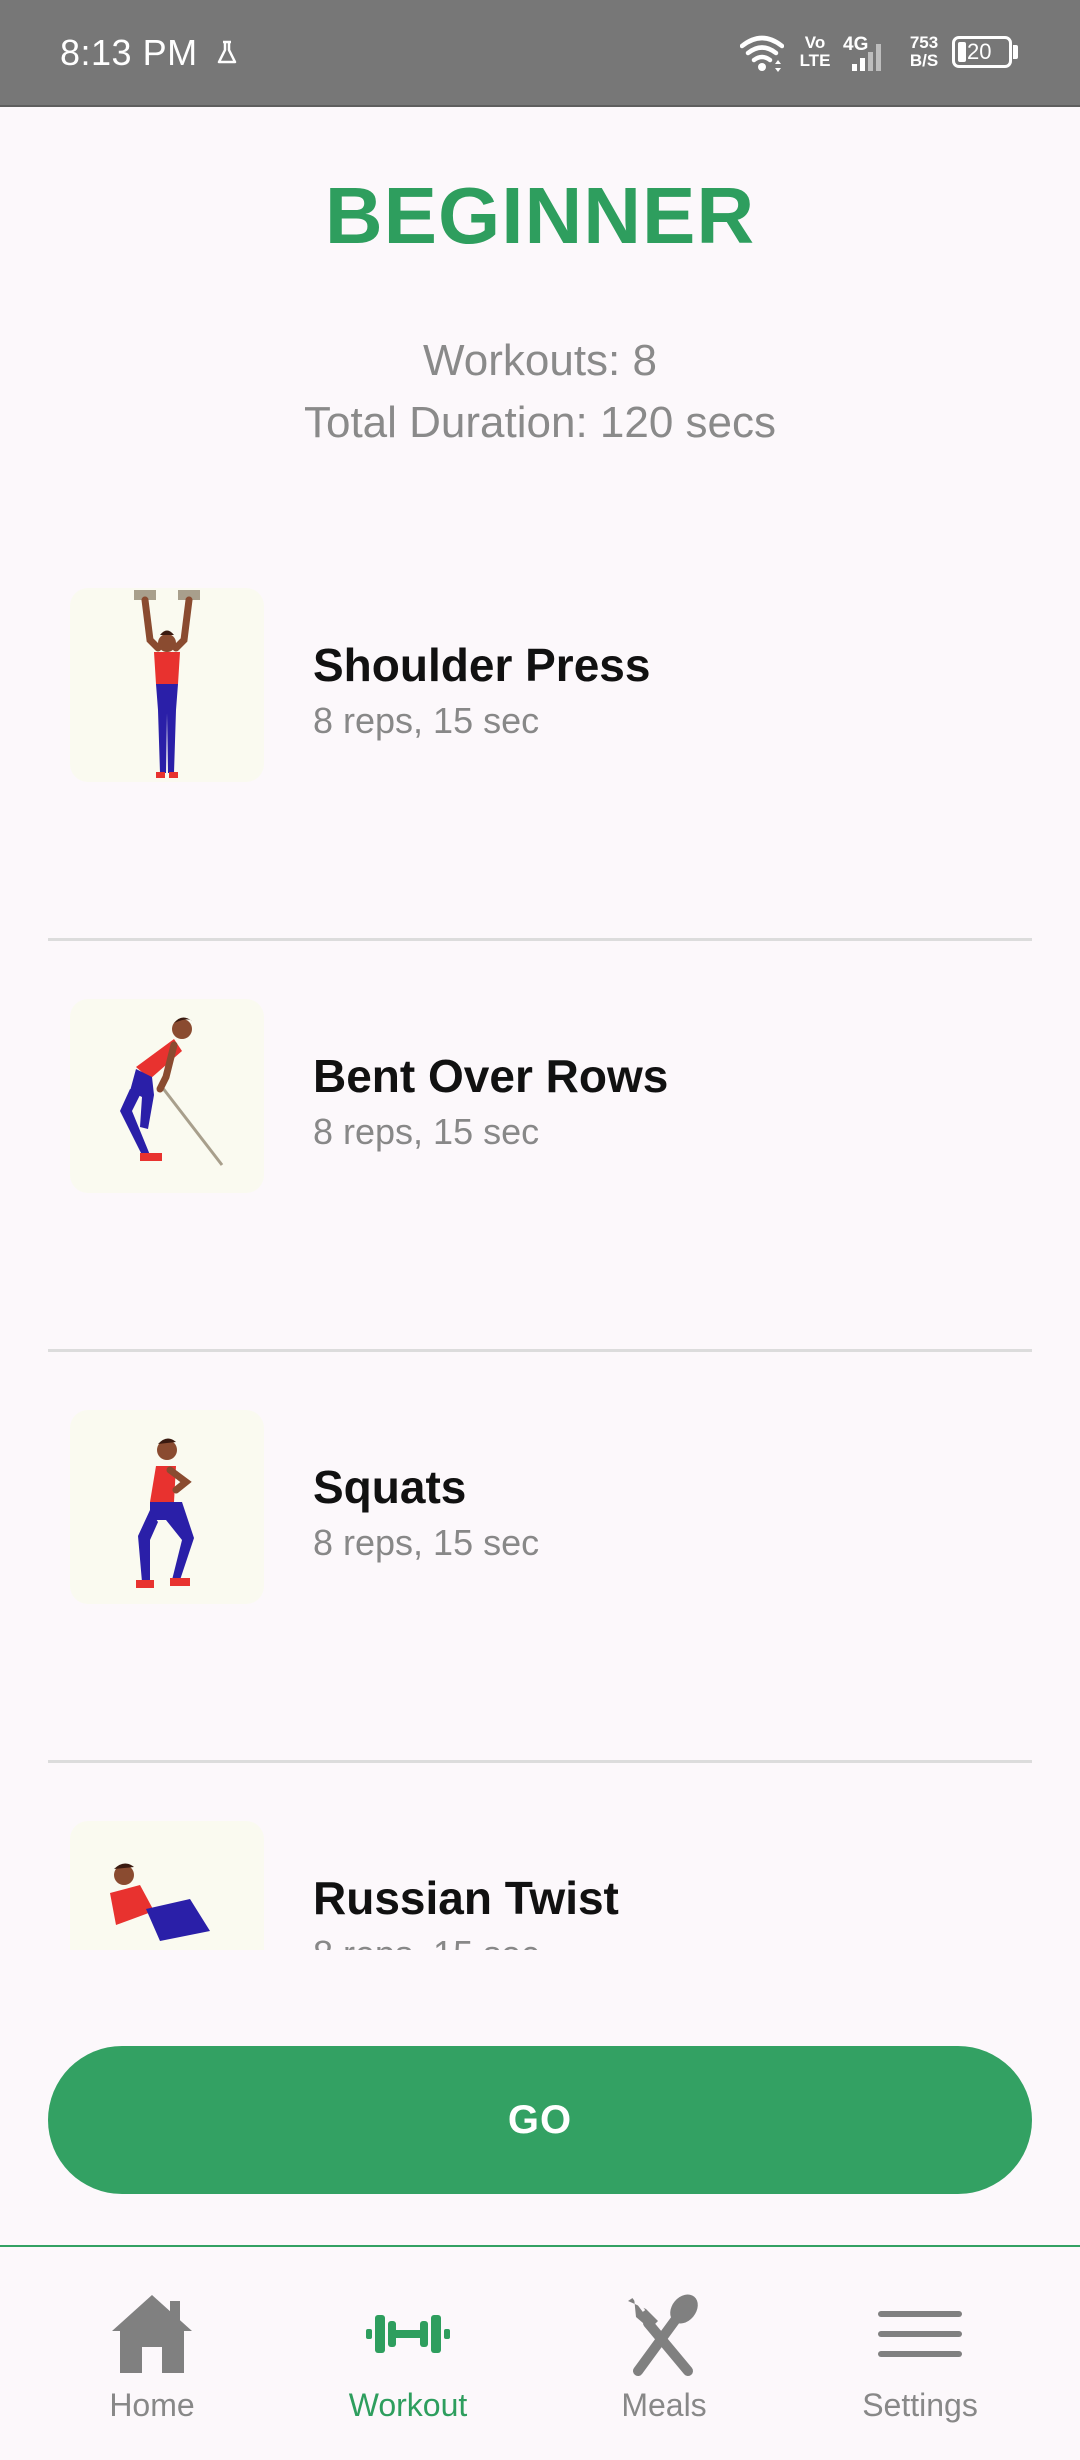 The image size is (1080, 2460). Describe the element at coordinates (924, 60) in the screenshot. I see `speed-unit: B/S` at that location.